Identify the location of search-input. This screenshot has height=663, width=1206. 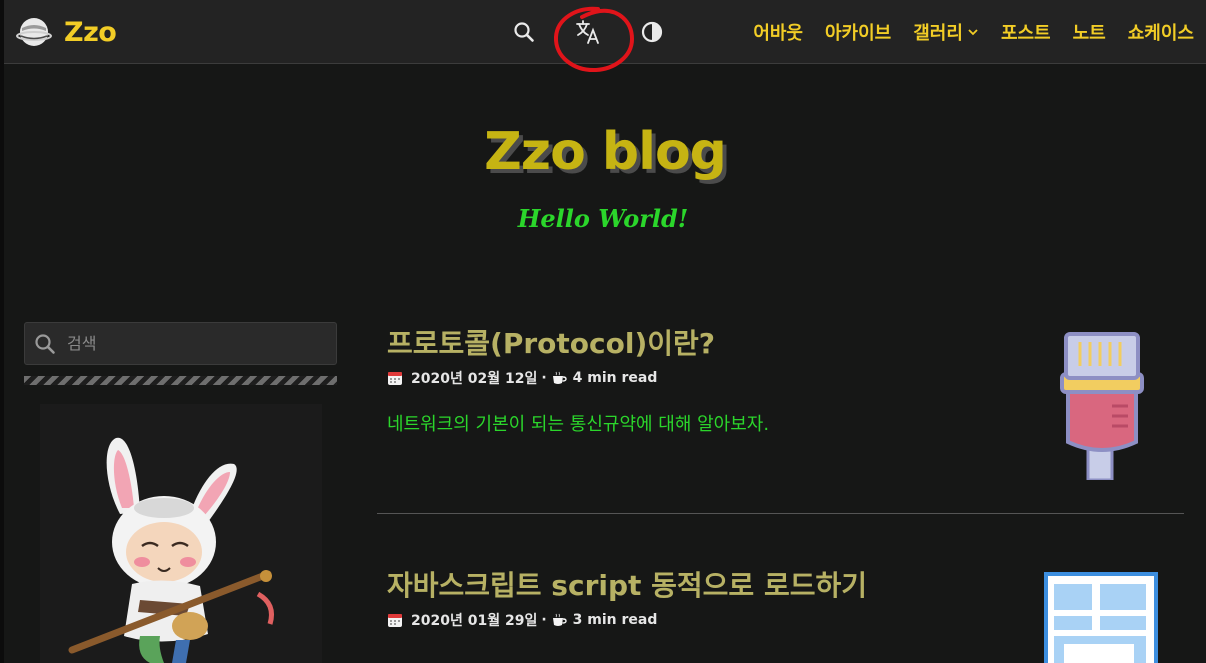
(192, 343).